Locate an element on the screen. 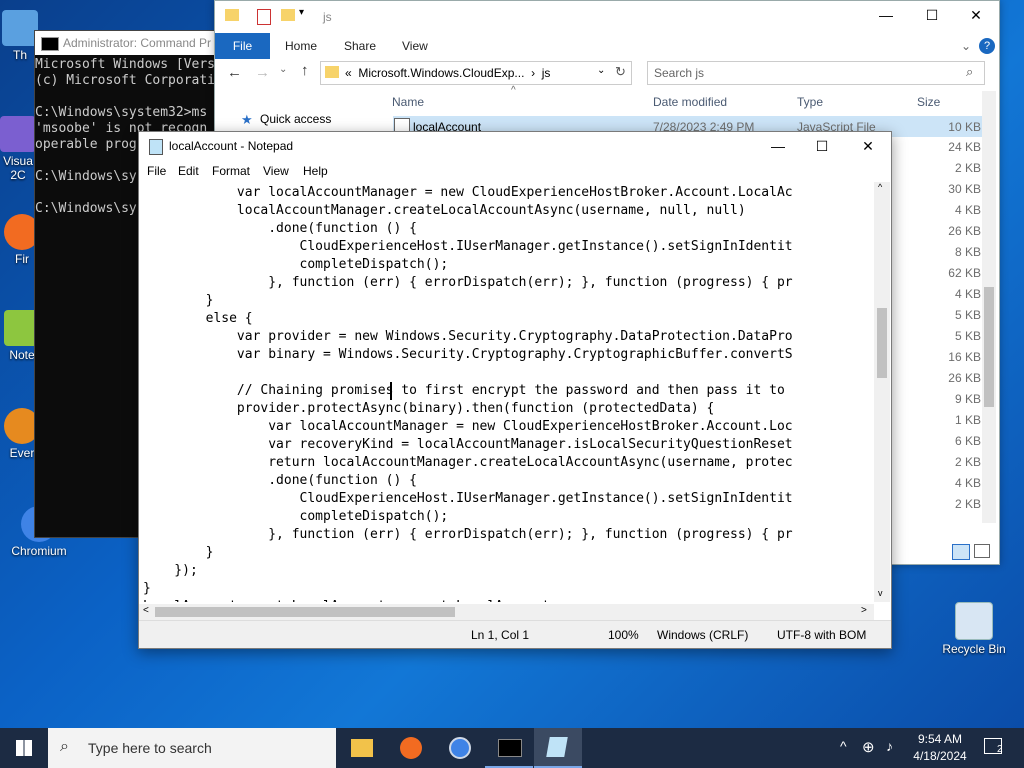  taskbar-search-placeholder: Type here to search is located at coordinates (150, 748).